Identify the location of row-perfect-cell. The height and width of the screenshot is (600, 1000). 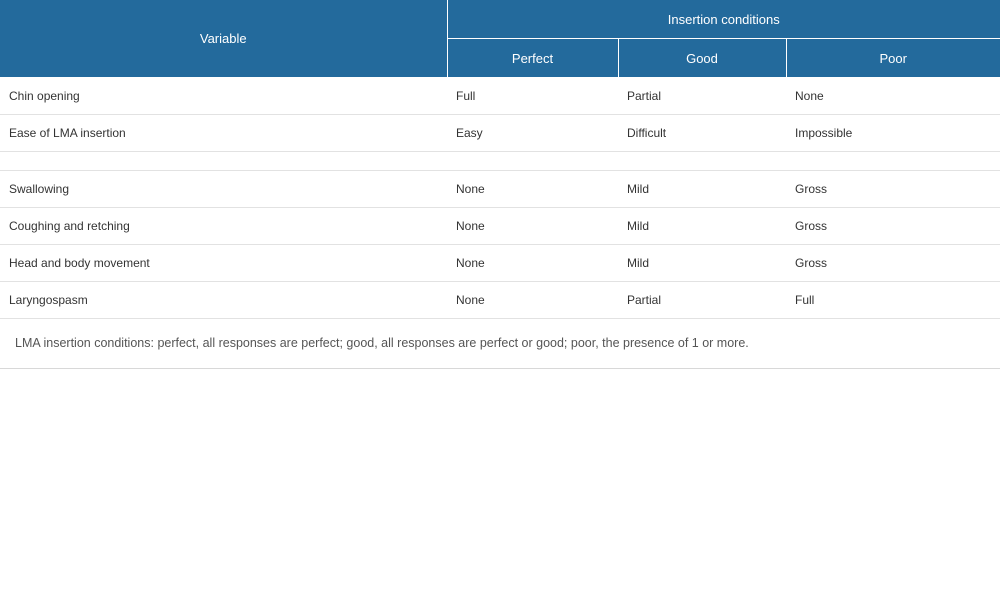
(532, 161).